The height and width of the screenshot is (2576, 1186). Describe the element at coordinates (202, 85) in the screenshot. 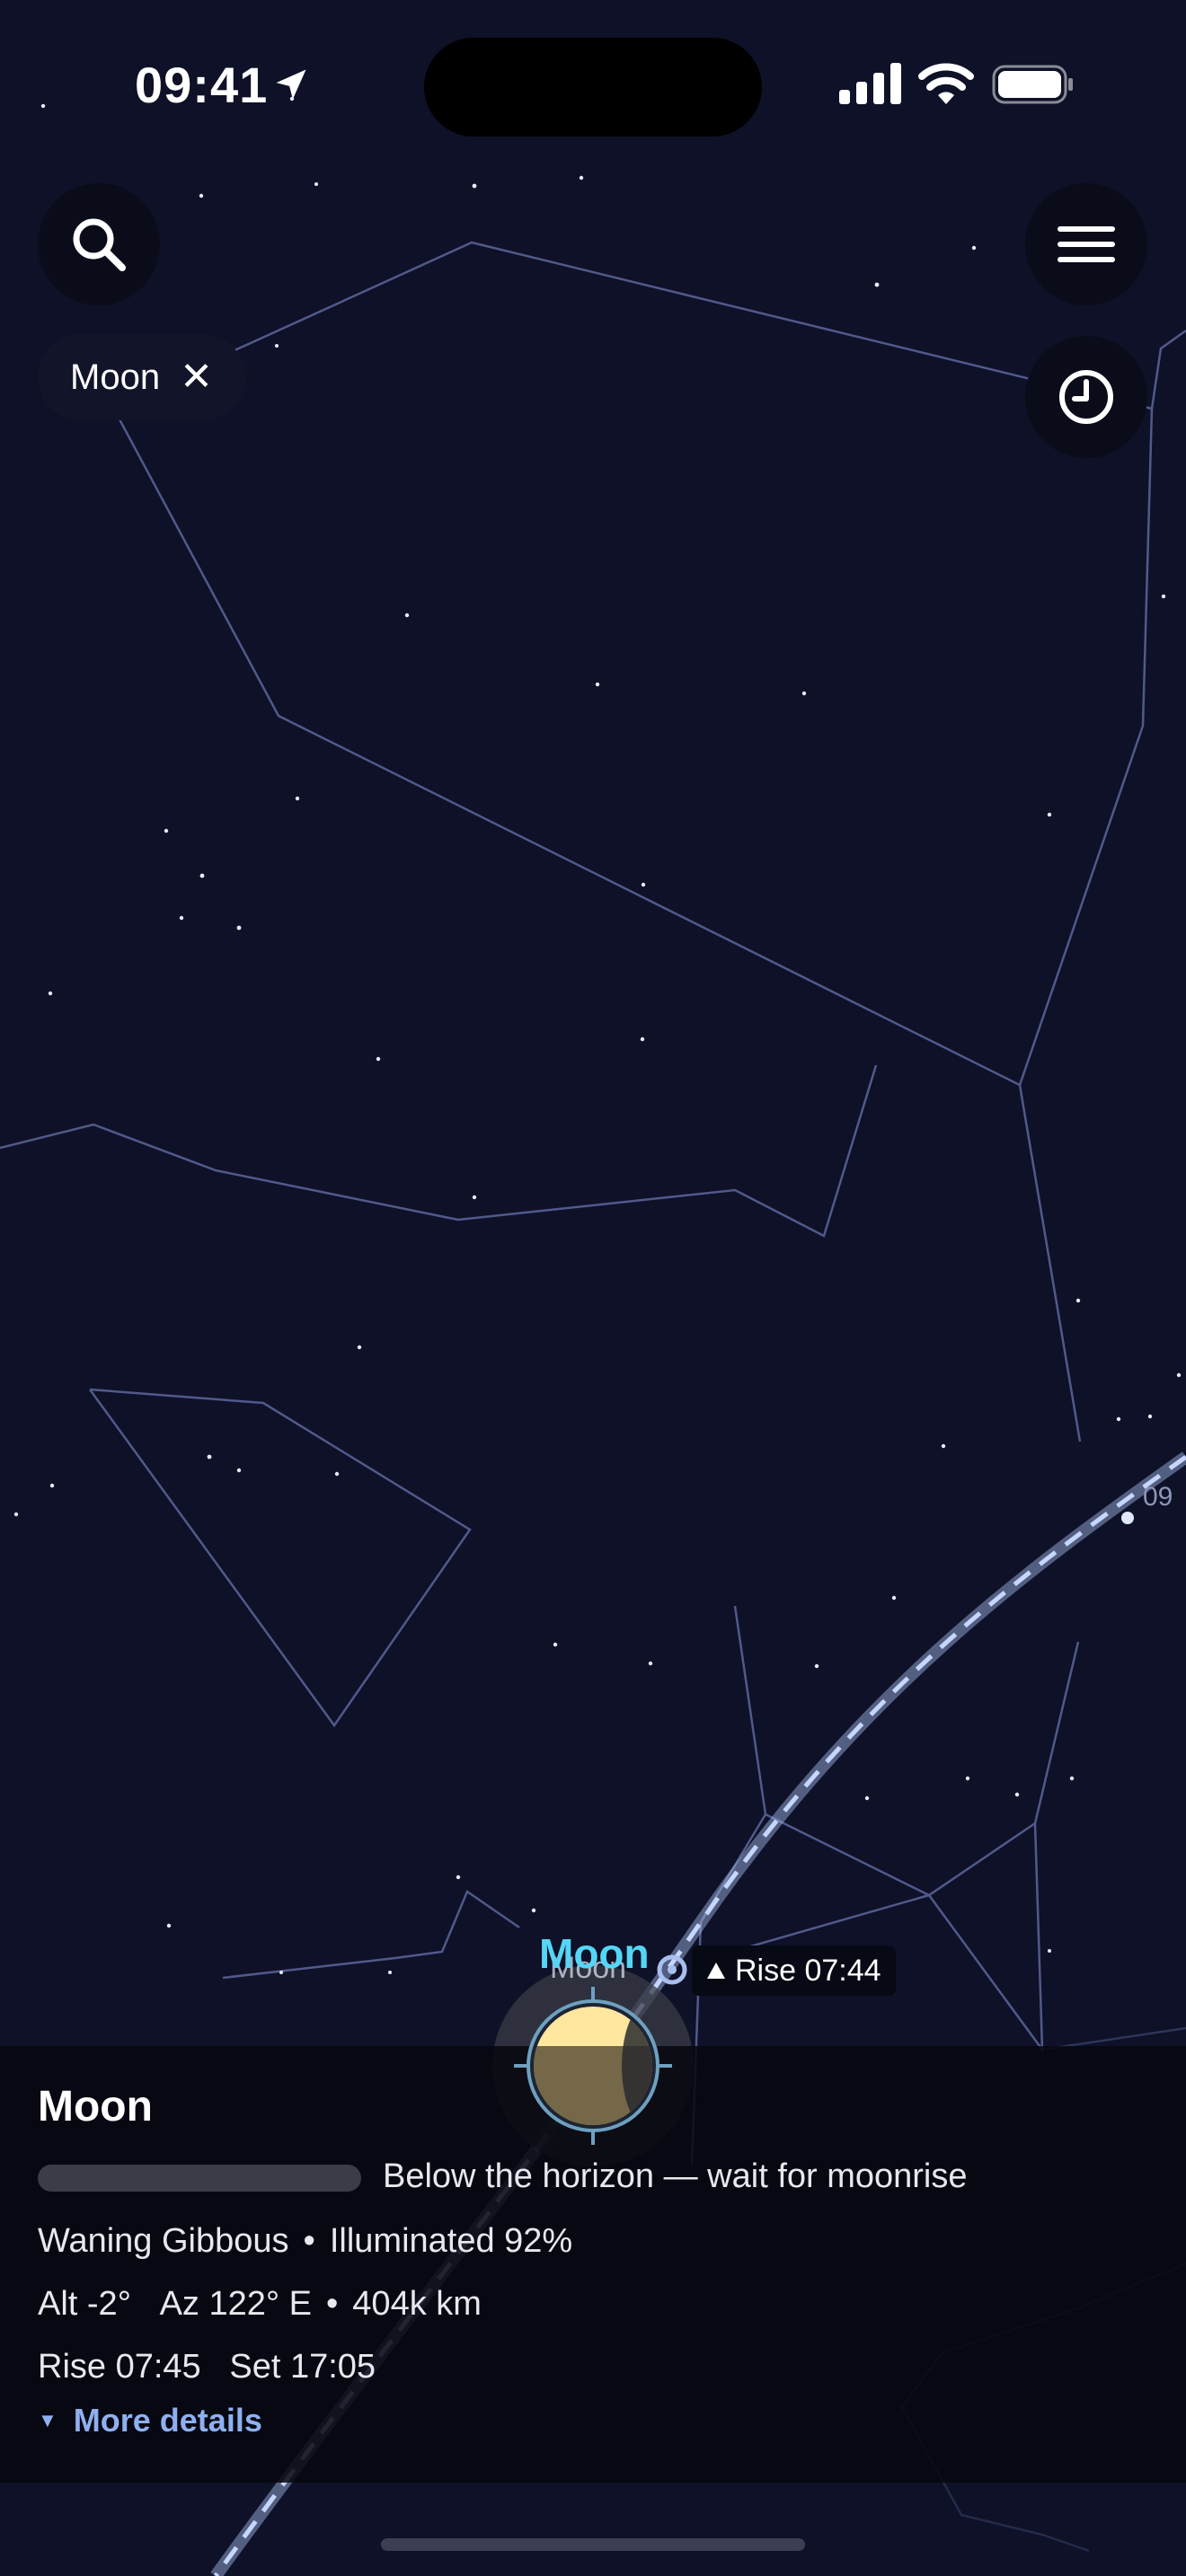

I see `status-time: 09:41` at that location.